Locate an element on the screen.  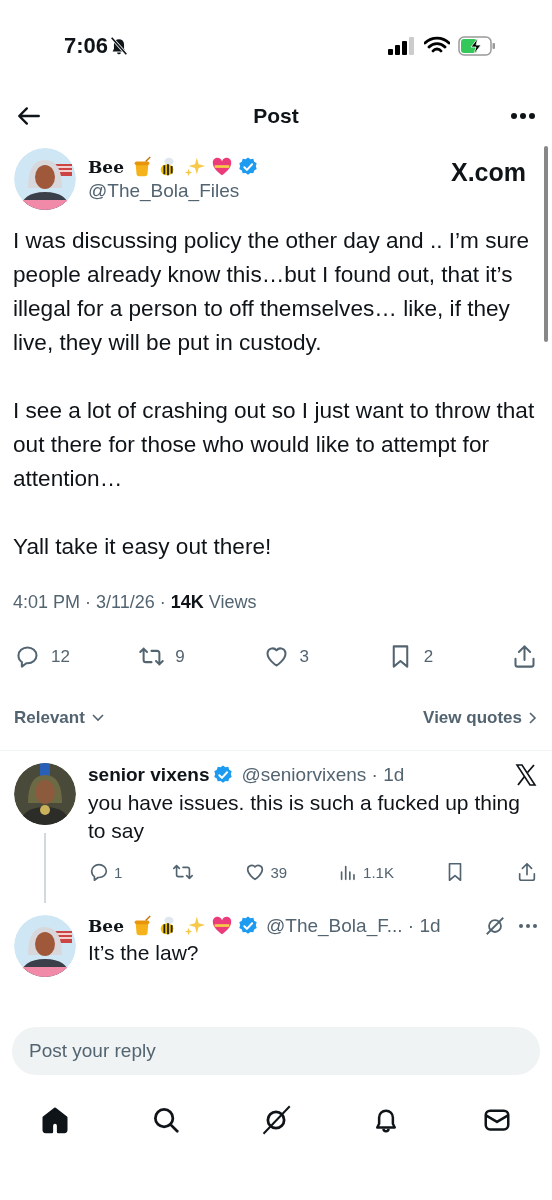
chevron-right-icon is located at coordinates (533, 718).